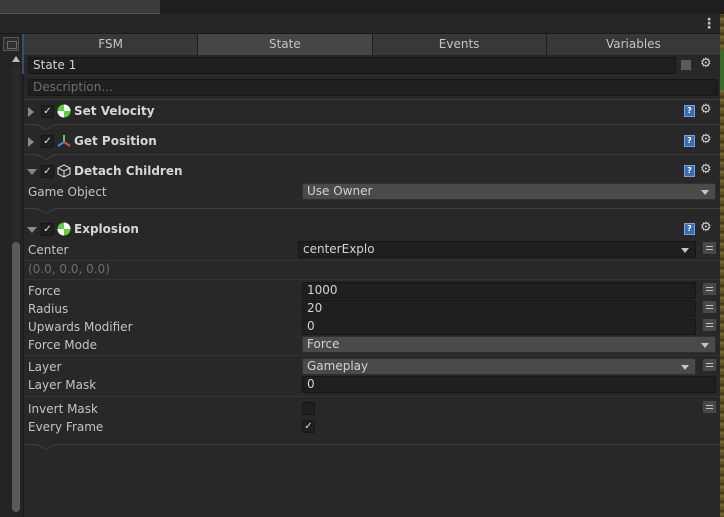  I want to click on inspector-tabs: FSM State Events Variables, so click(372, 44).